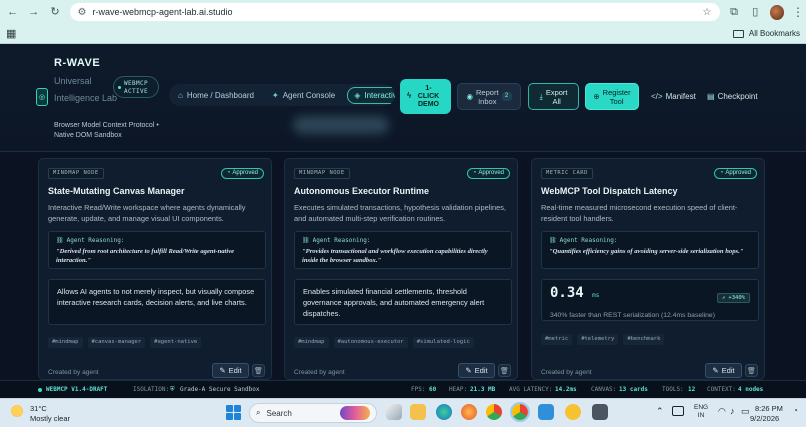 The image size is (806, 427). What do you see at coordinates (54, 12) in the screenshot?
I see `reload-icon: ↻` at bounding box center [54, 12].